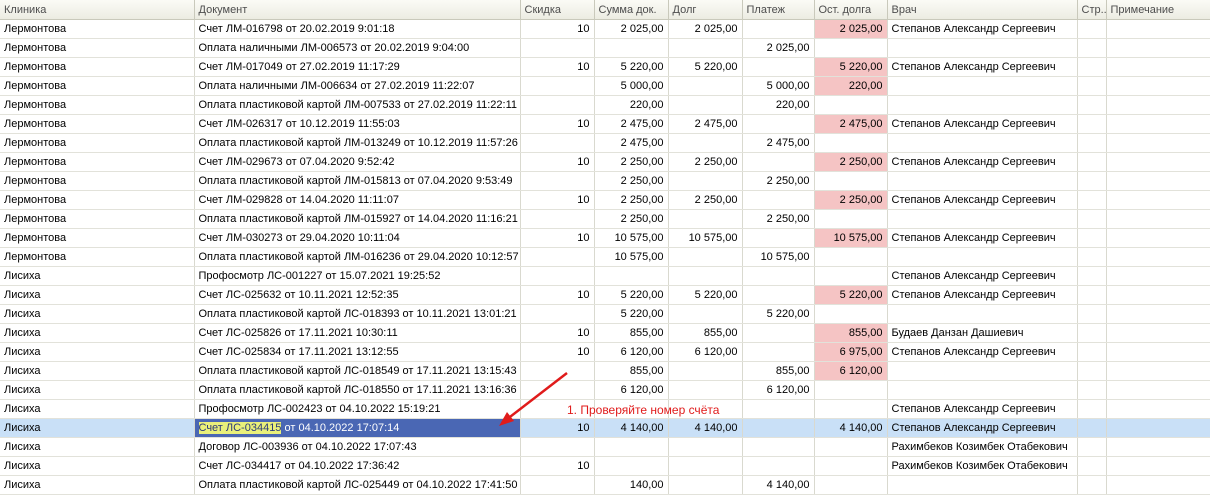 The image size is (1210, 502). Describe the element at coordinates (705, 29) in the screenshot. I see `debt-cell: 2 025,00` at that location.